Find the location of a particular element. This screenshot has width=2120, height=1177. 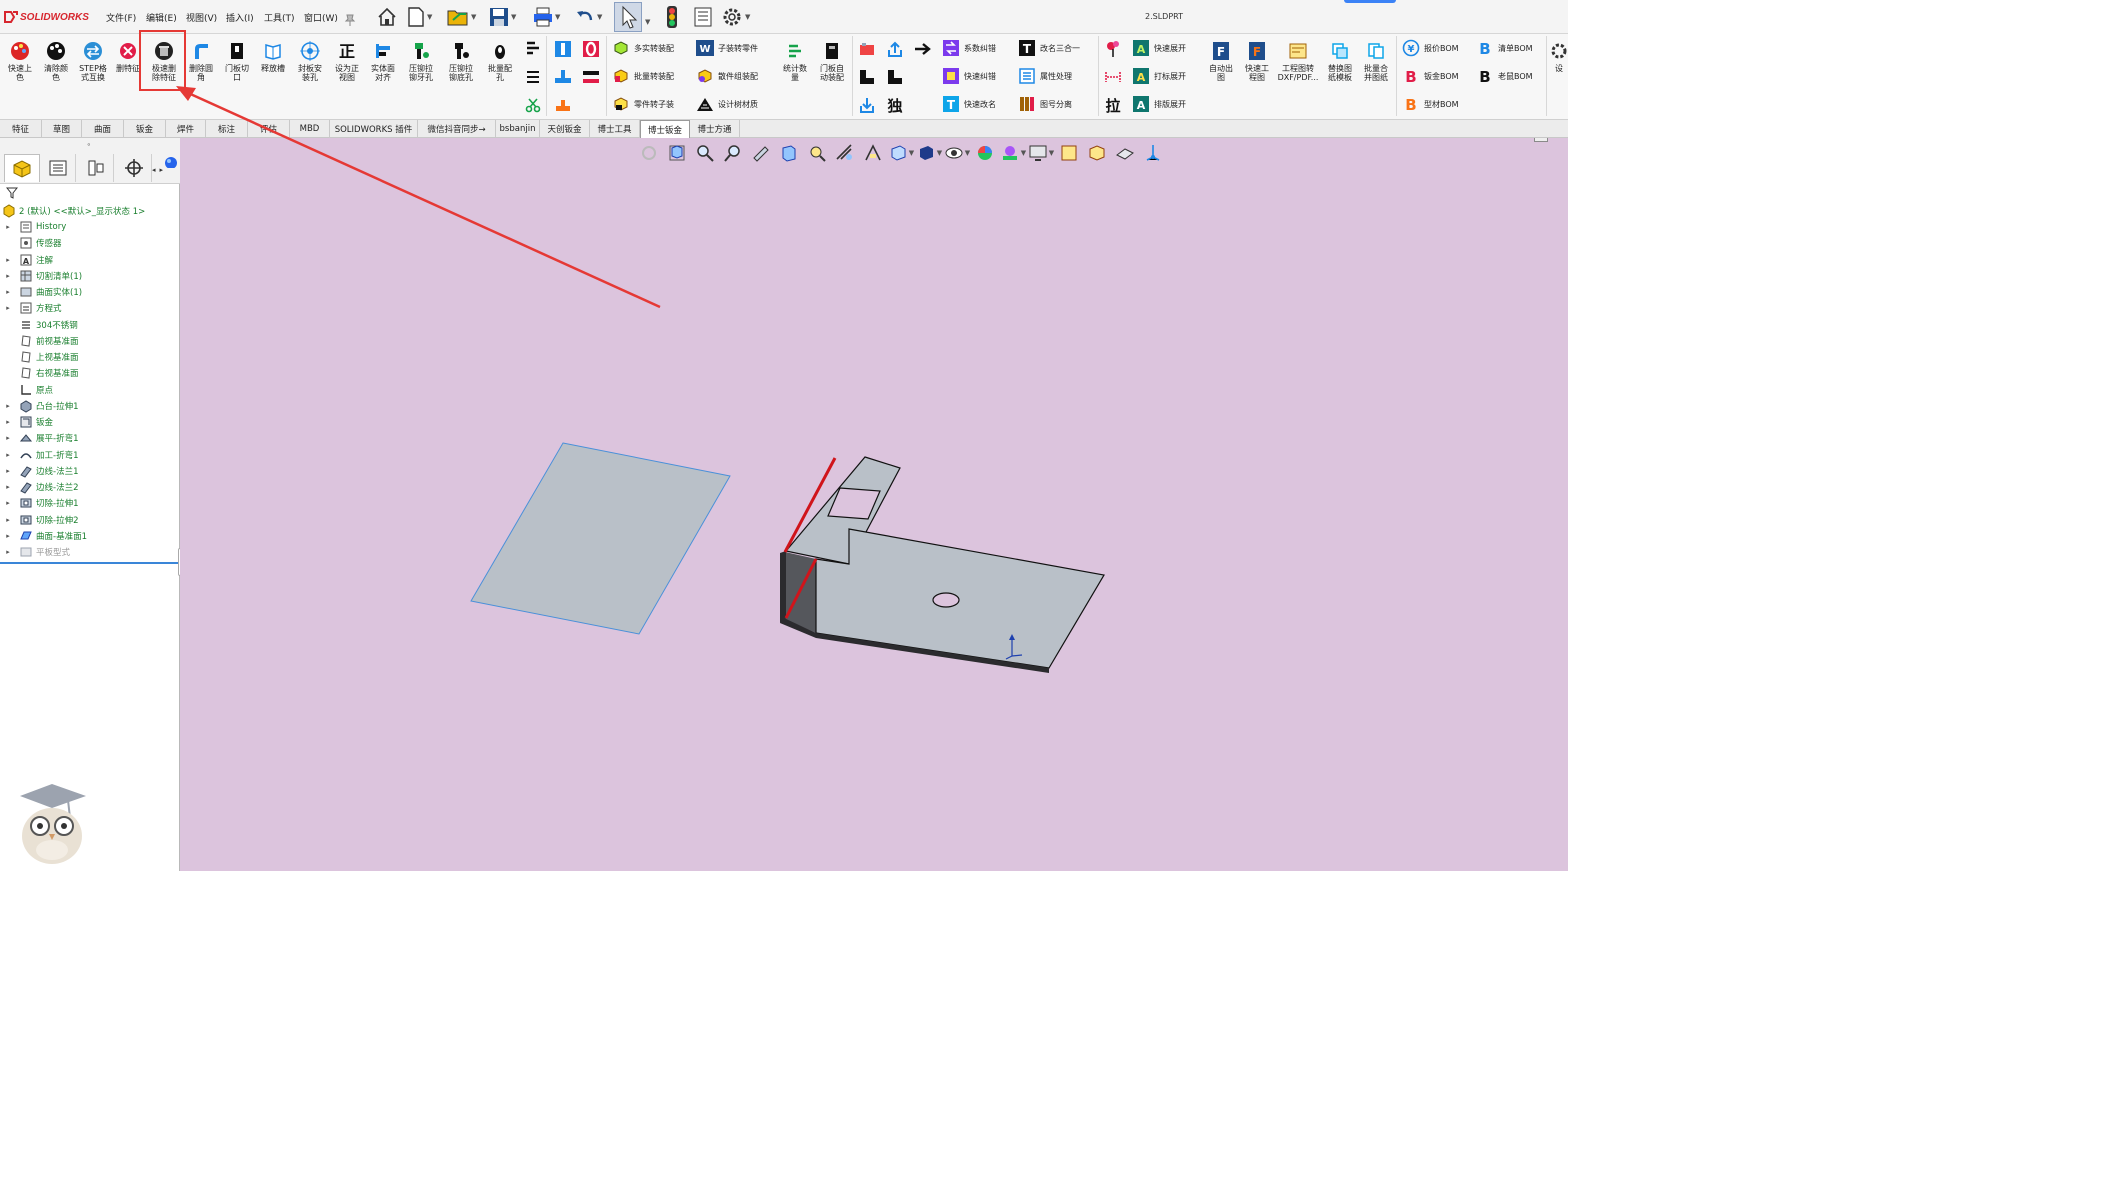

tab-surfaces: 曲面 is located at coordinates (103, 129).